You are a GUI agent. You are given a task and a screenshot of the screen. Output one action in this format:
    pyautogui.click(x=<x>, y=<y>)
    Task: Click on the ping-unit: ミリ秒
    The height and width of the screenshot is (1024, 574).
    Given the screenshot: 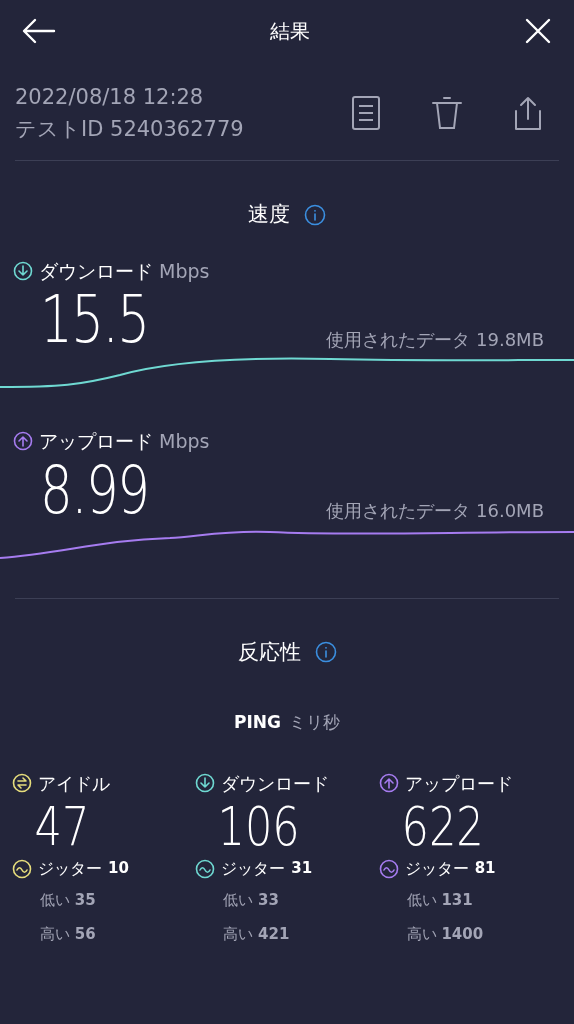 What is the action you would take?
    pyautogui.click(x=314, y=722)
    